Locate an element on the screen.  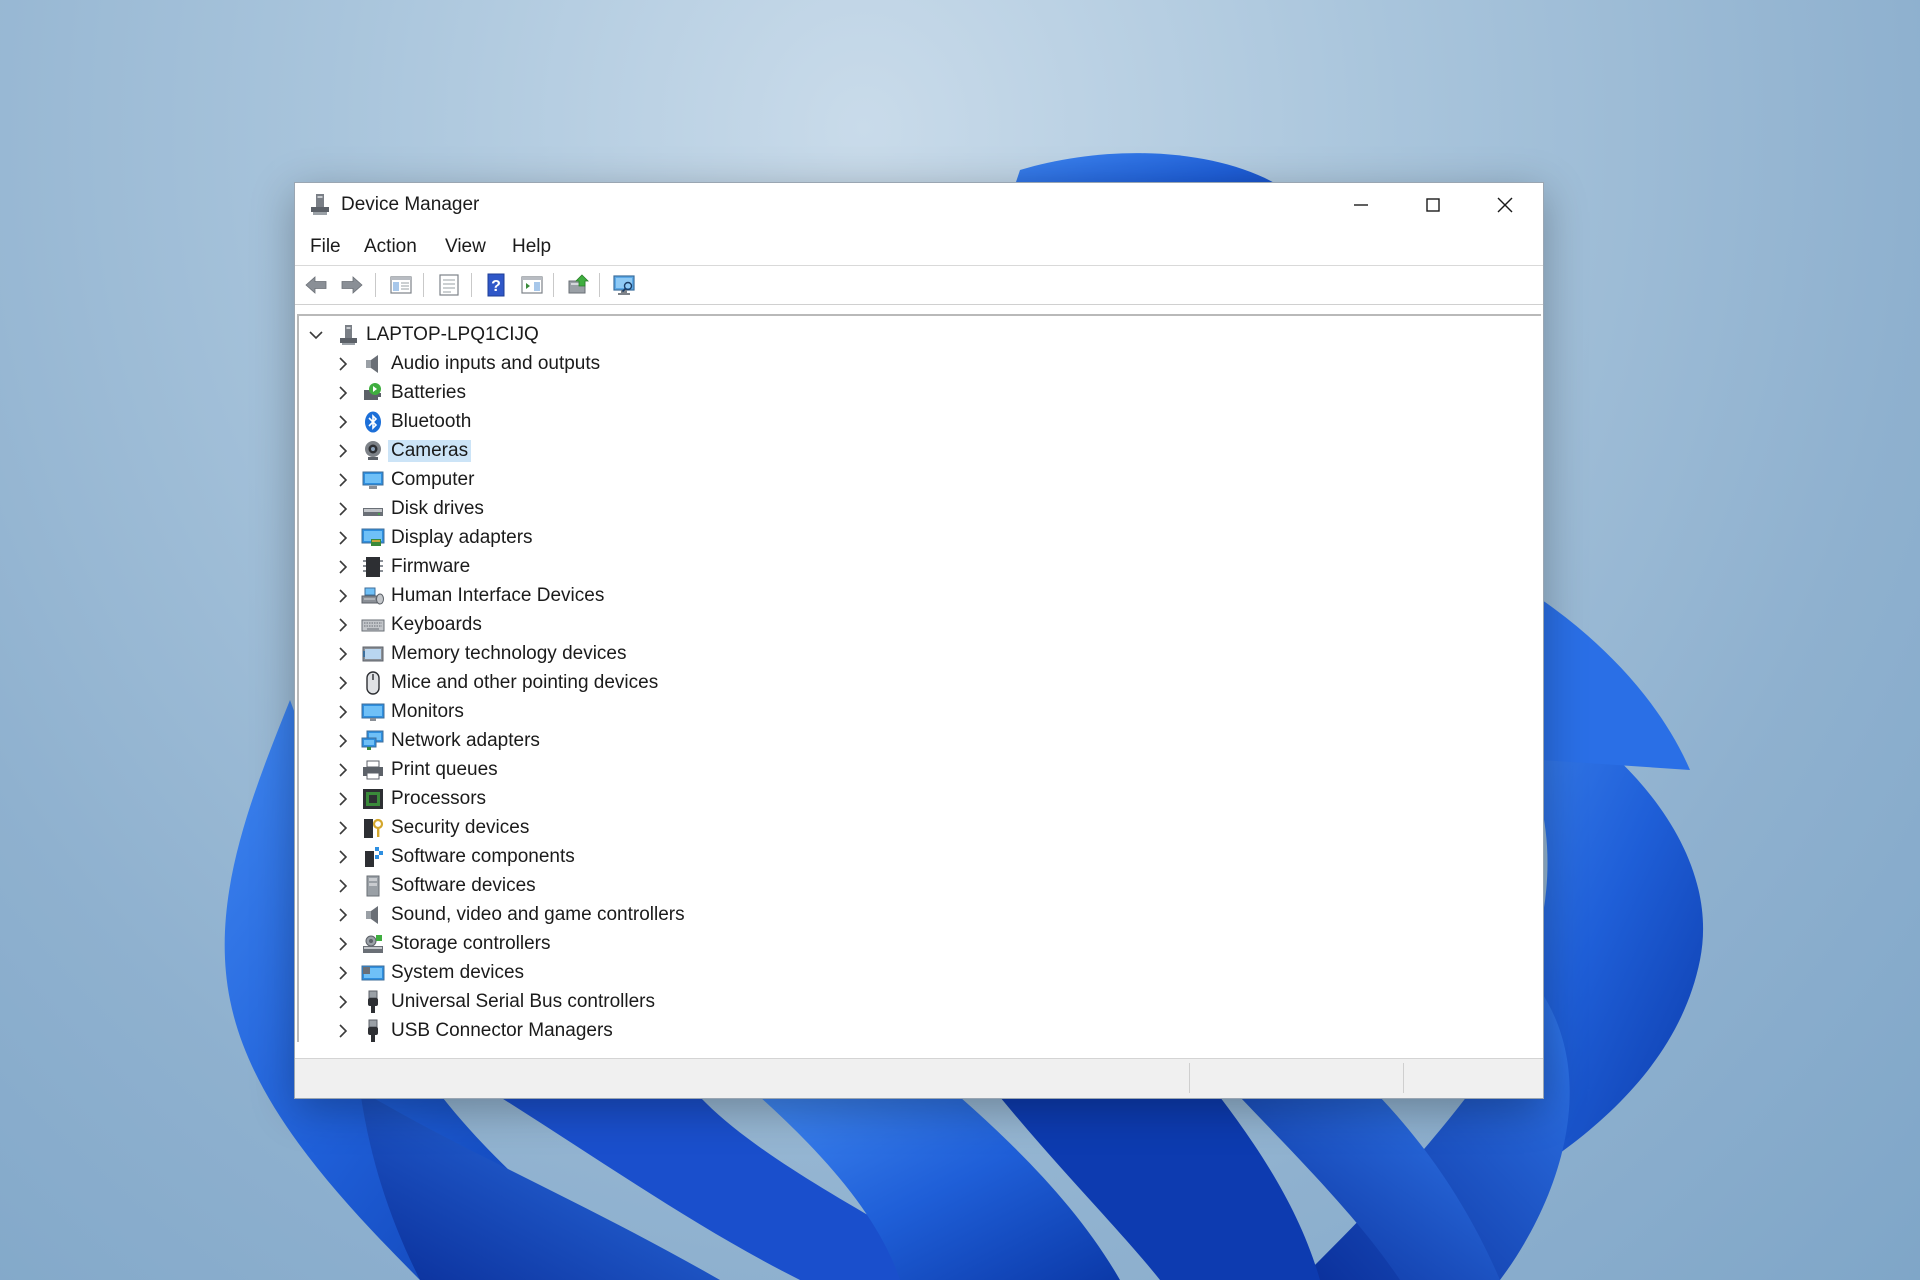
maximize-icon is located at coordinates (1433, 205).